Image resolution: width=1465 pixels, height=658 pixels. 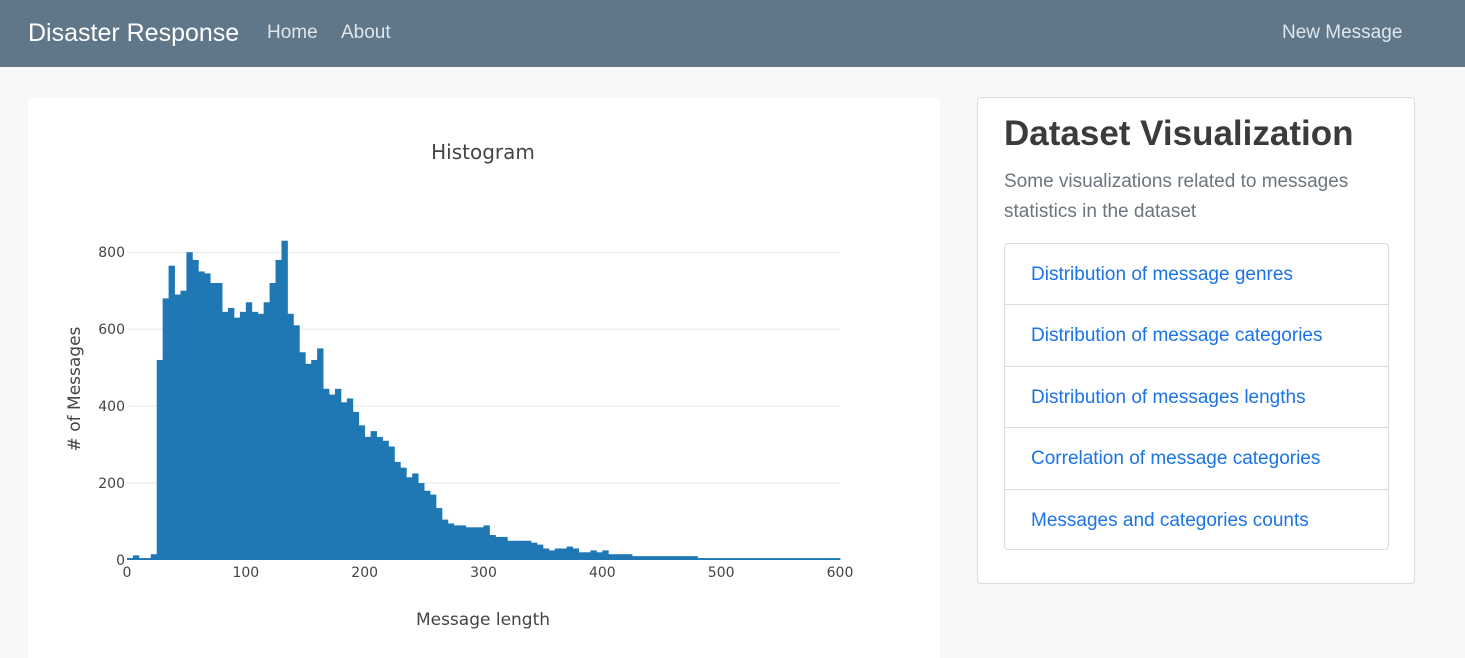 What do you see at coordinates (1342, 33) in the screenshot?
I see `nav-new-message-link: New Message` at bounding box center [1342, 33].